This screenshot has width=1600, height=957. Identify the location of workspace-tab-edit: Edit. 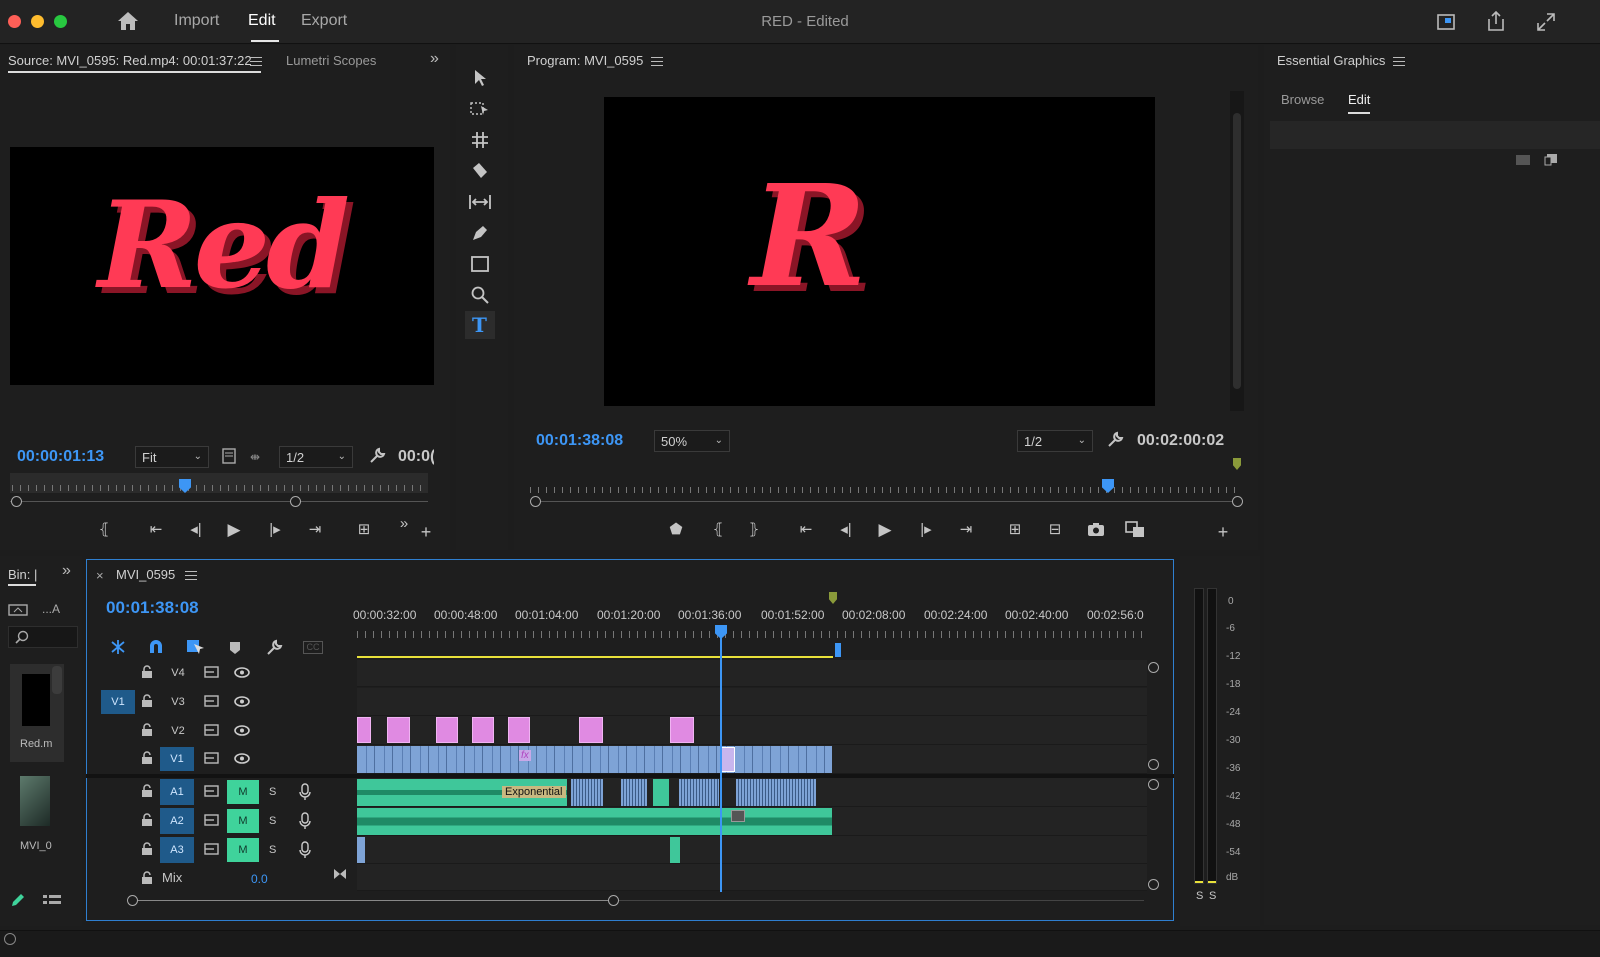
(262, 21).